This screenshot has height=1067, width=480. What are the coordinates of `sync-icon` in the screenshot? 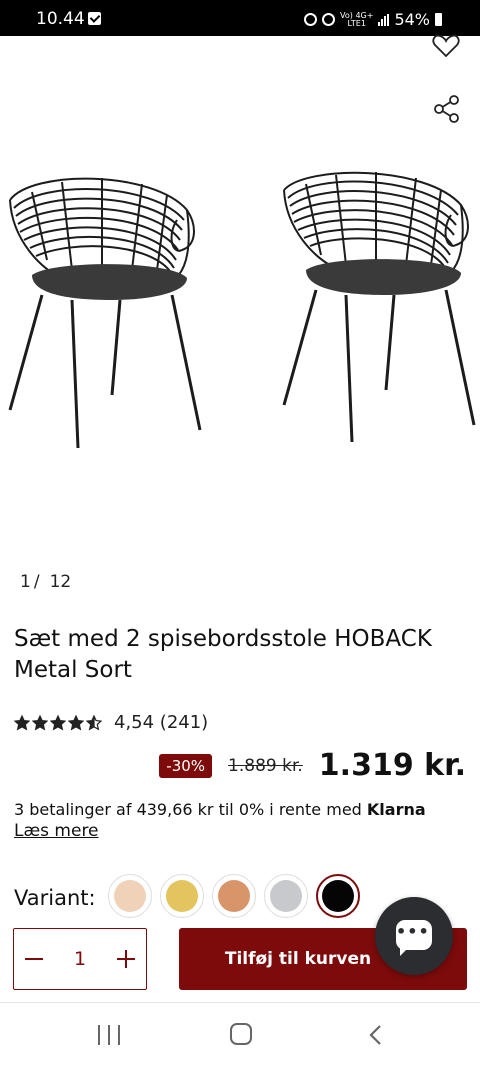 It's located at (311, 19).